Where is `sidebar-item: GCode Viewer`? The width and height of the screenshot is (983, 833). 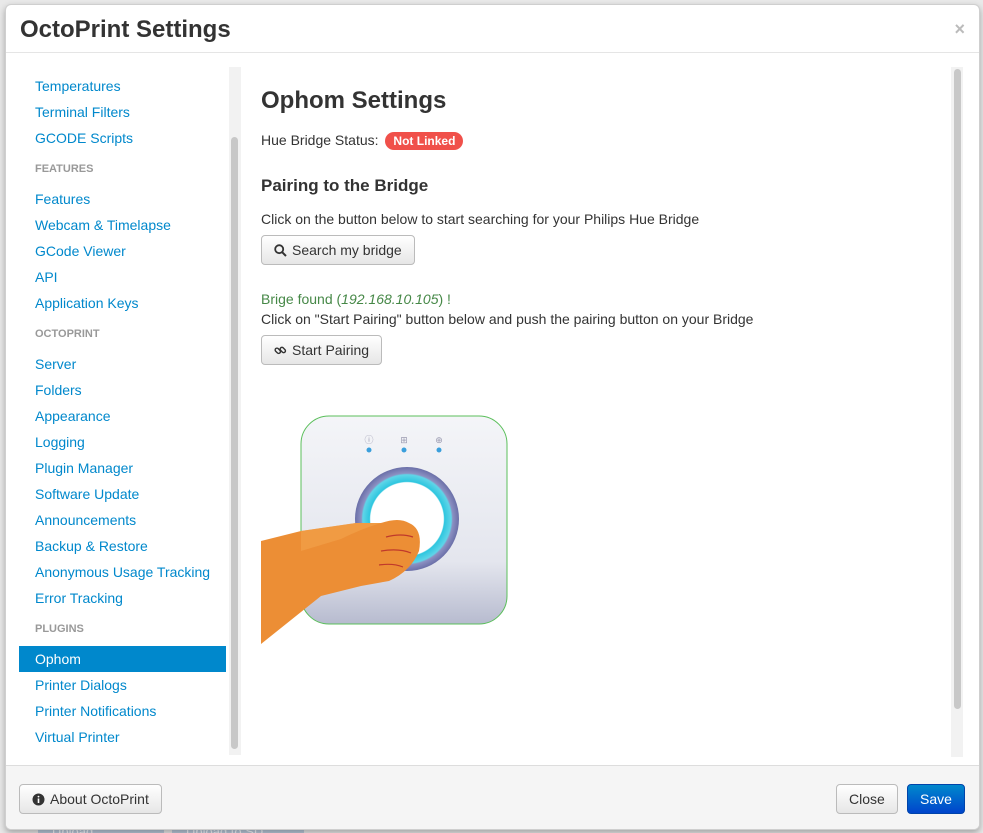
sidebar-item: GCode Viewer is located at coordinates (122, 251).